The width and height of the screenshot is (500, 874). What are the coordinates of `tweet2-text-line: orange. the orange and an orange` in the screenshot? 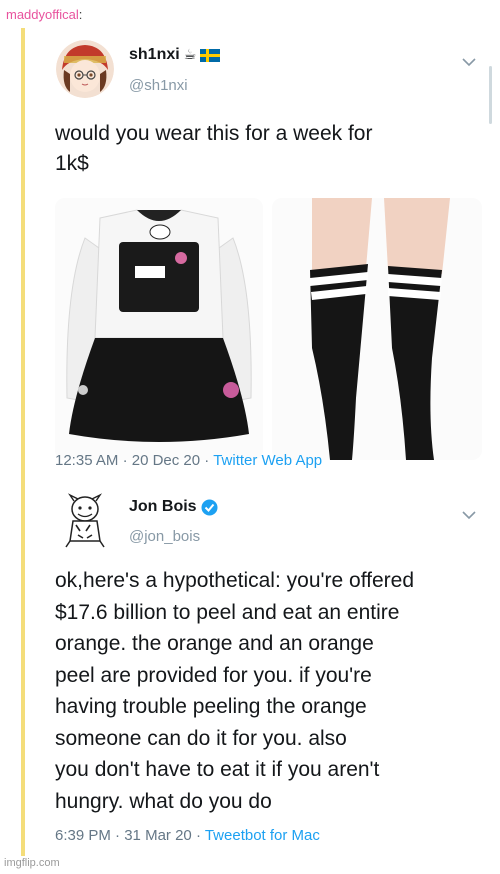 It's located at (214, 643).